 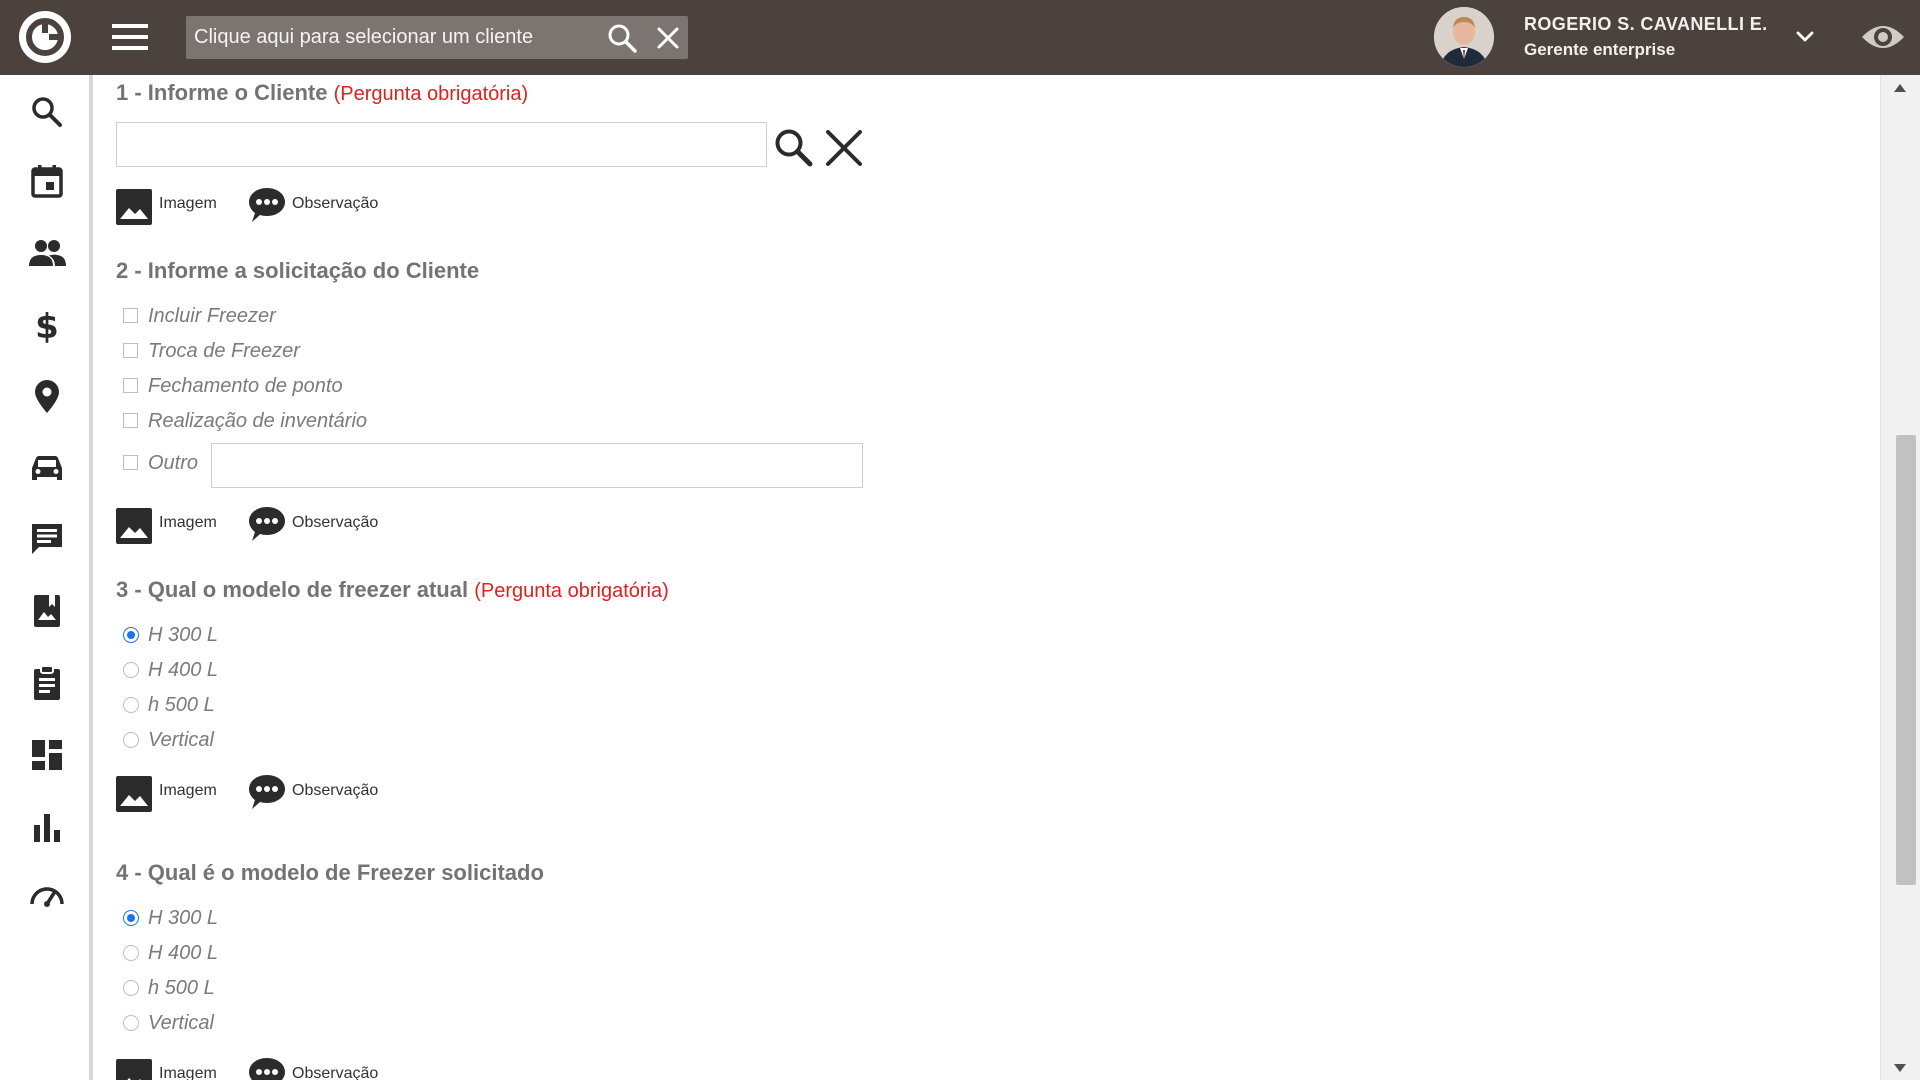 I want to click on sidebar-item-messages, so click(x=47, y=539).